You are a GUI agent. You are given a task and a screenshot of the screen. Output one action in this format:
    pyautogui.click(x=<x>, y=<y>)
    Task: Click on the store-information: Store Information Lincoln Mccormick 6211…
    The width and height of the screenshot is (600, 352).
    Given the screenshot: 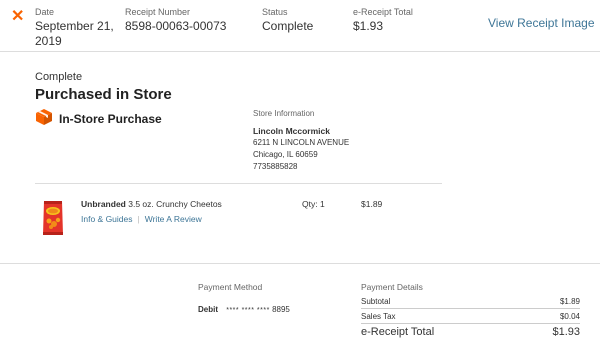 What is the action you would take?
    pyautogui.click(x=301, y=140)
    